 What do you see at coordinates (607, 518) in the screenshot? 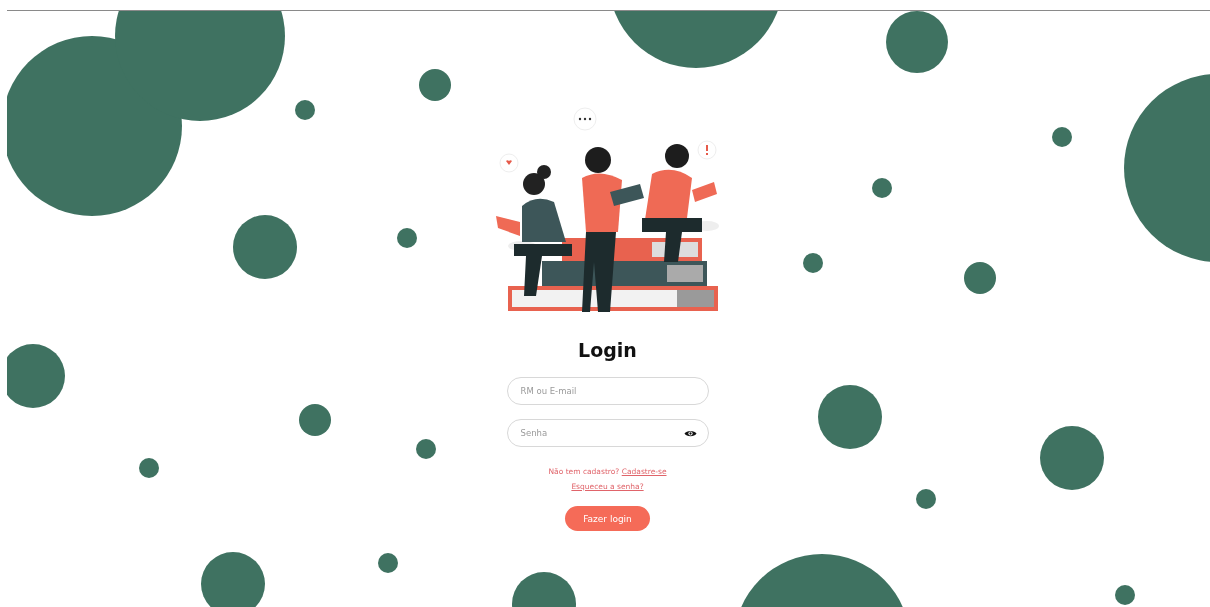
I see `login-button: Fazer login` at bounding box center [607, 518].